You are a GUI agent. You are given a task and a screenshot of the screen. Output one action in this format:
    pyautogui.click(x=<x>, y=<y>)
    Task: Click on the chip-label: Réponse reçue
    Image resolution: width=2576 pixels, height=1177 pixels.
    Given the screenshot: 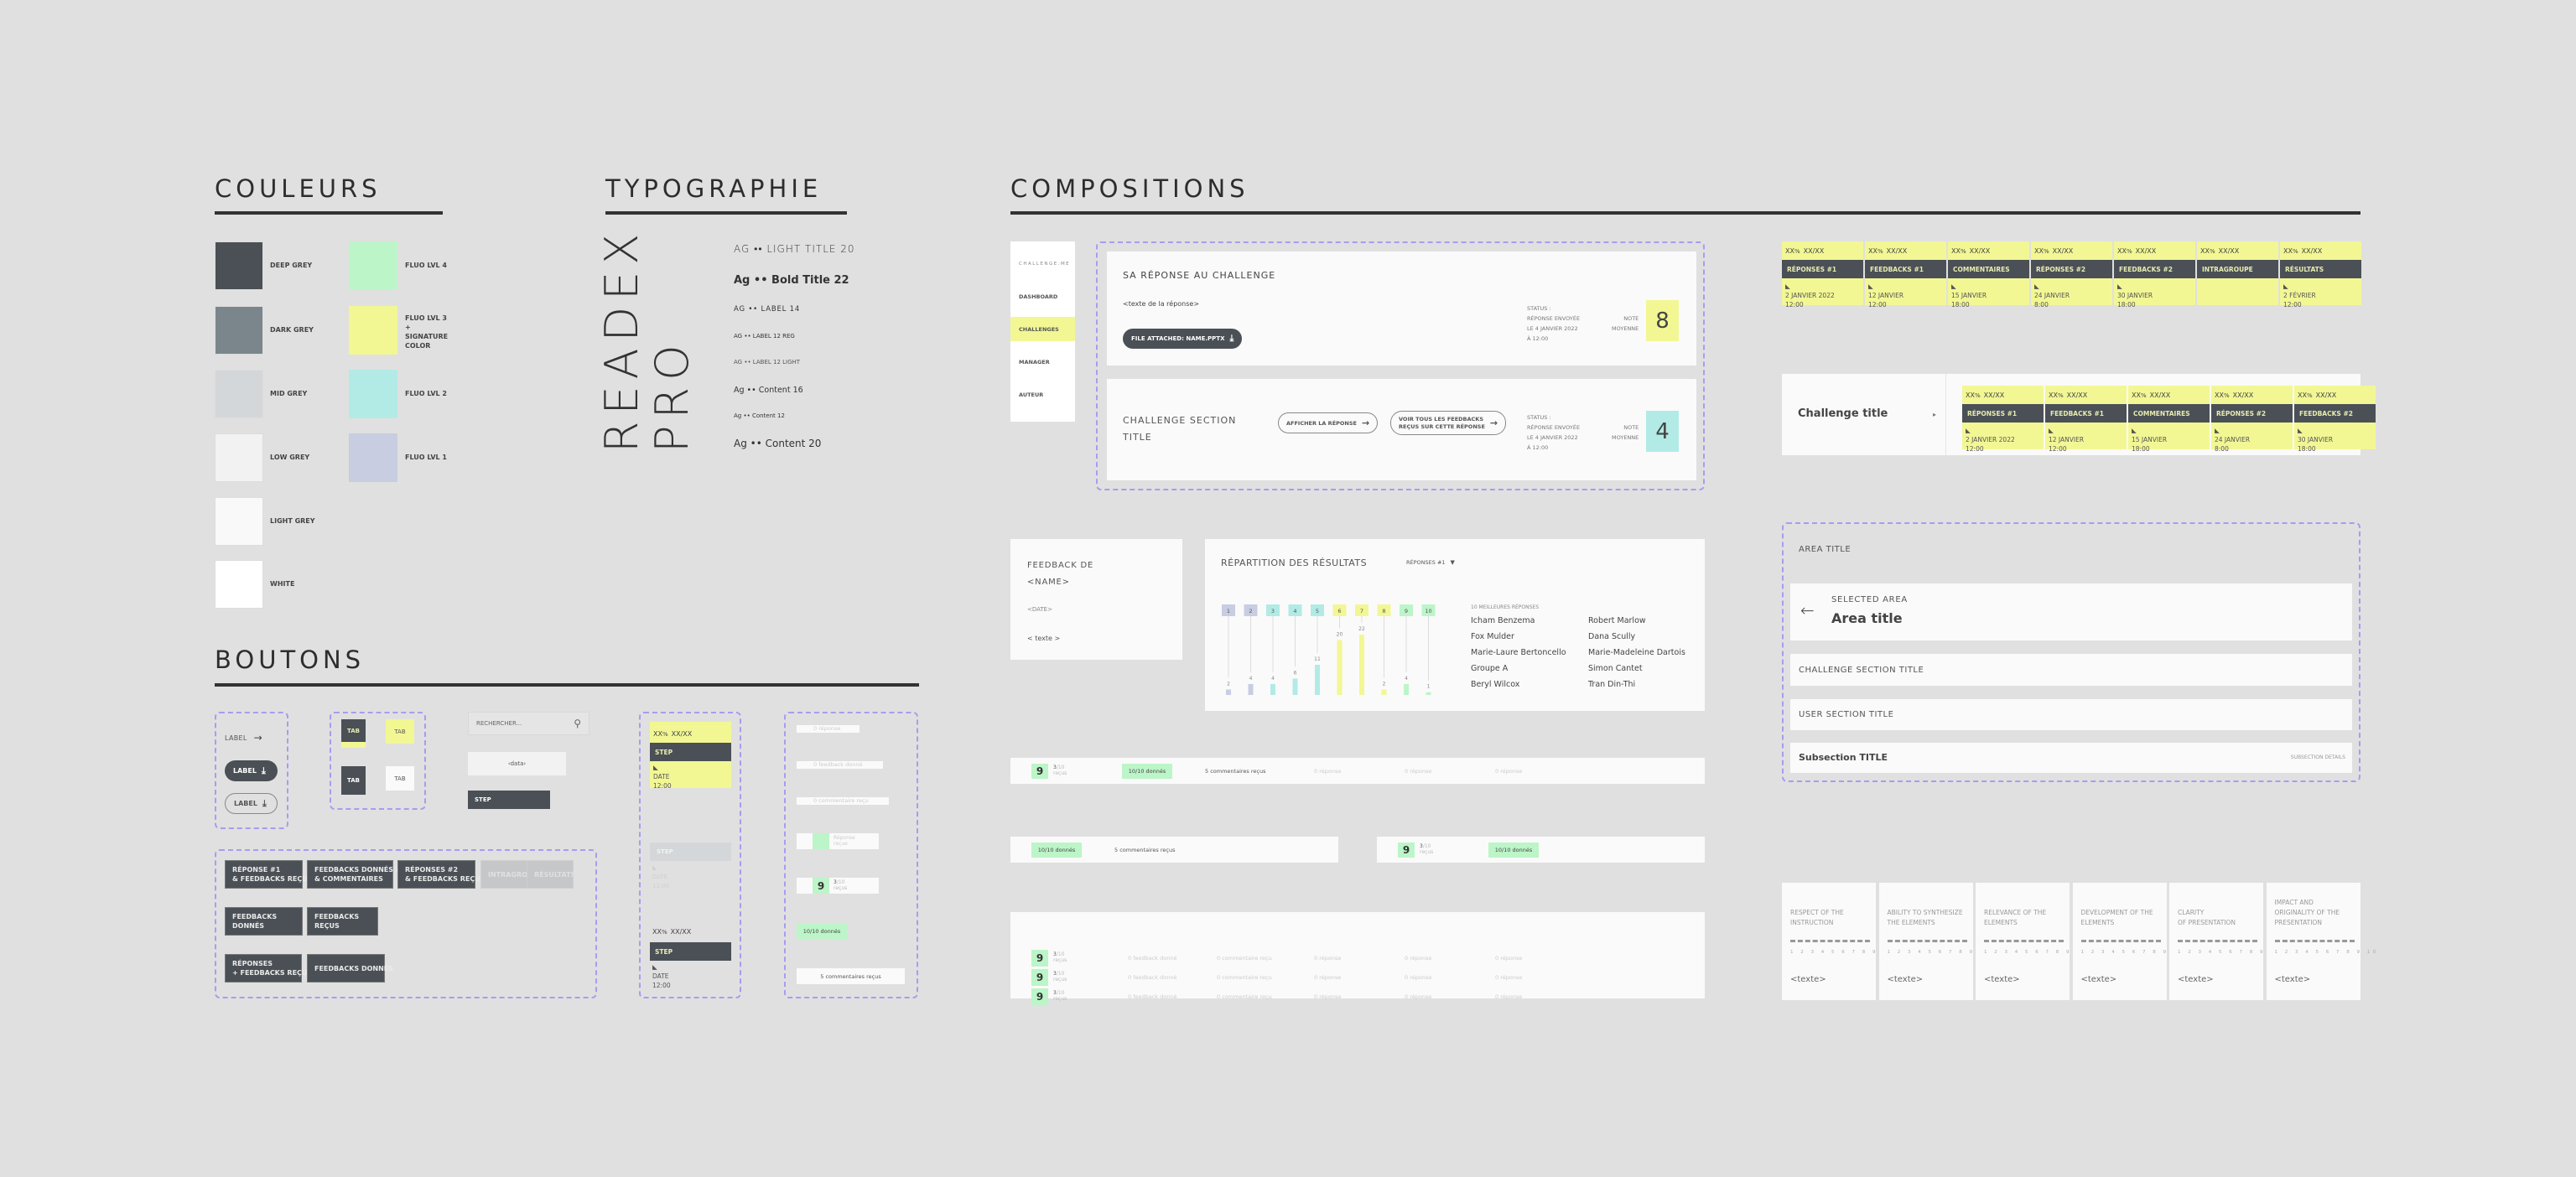 What is the action you would take?
    pyautogui.click(x=844, y=841)
    